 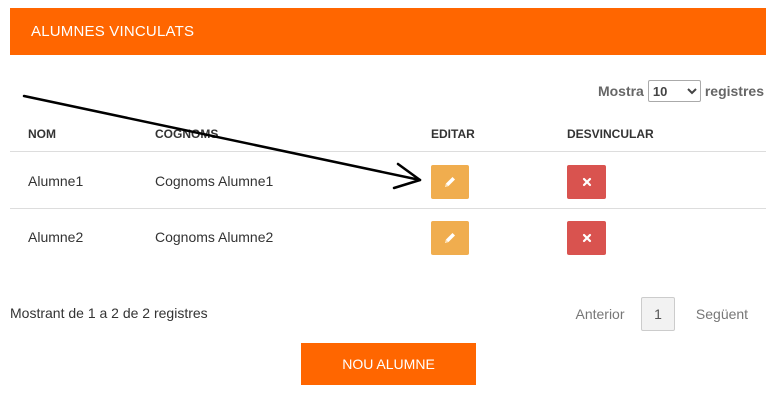 What do you see at coordinates (56, 237) in the screenshot?
I see `cell-name: Alumne2` at bounding box center [56, 237].